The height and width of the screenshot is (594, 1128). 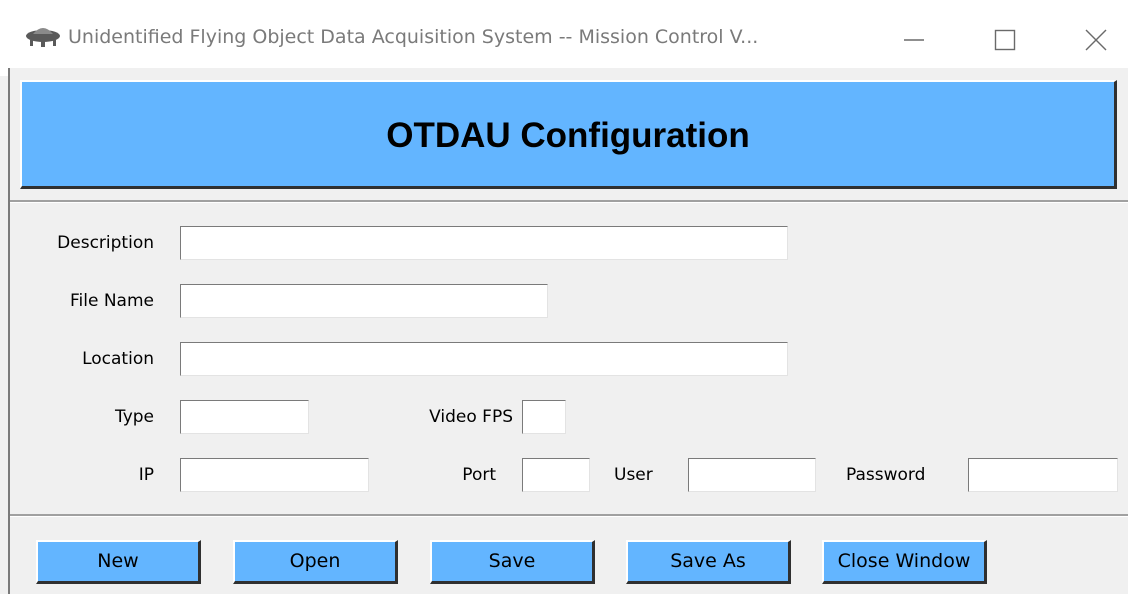 I want to click on page-title: OTDAU Configuration, so click(x=568, y=135).